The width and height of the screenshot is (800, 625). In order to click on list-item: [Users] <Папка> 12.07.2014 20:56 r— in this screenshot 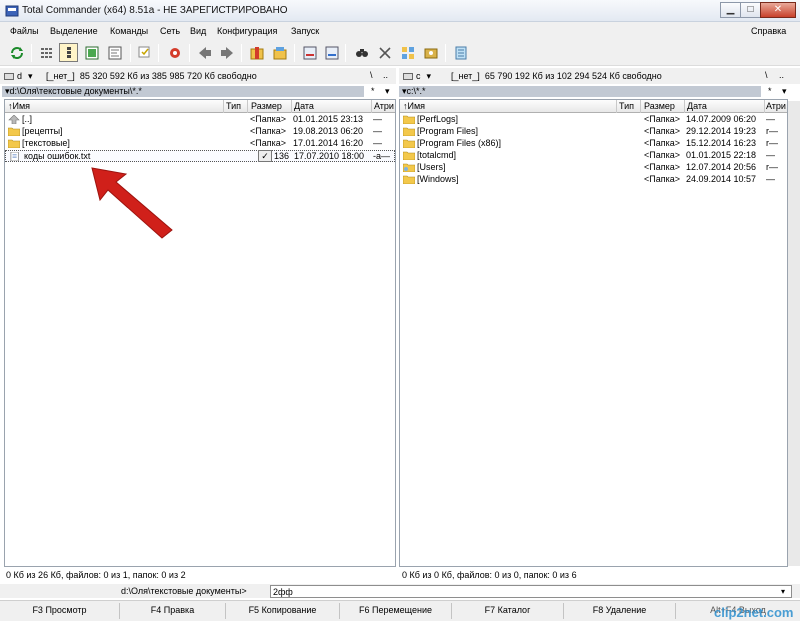, I will do `click(593, 168)`.